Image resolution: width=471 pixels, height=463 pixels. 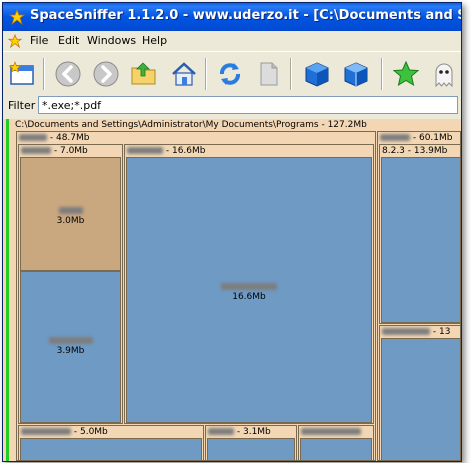 I want to click on forward-button, so click(x=106, y=74).